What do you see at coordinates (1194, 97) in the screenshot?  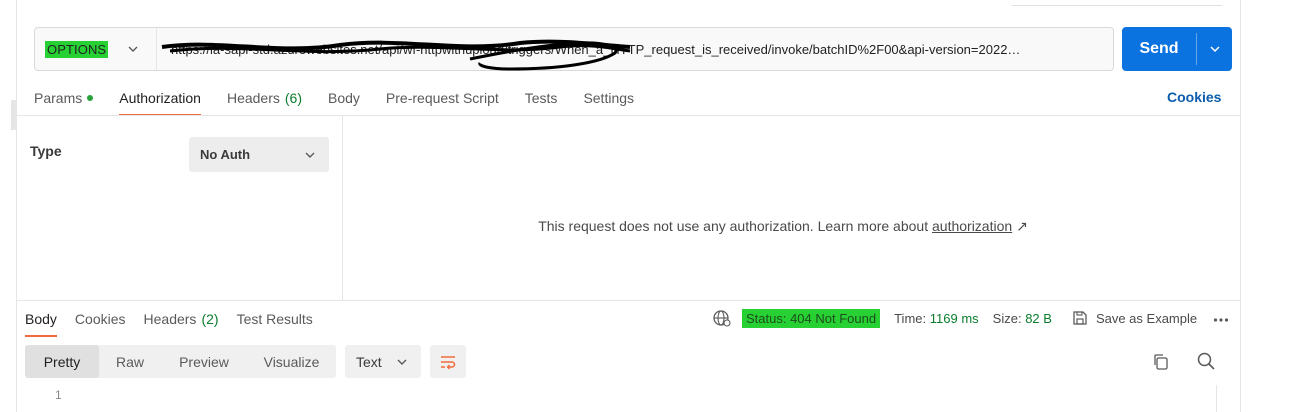 I see `cookies-link: Cookies` at bounding box center [1194, 97].